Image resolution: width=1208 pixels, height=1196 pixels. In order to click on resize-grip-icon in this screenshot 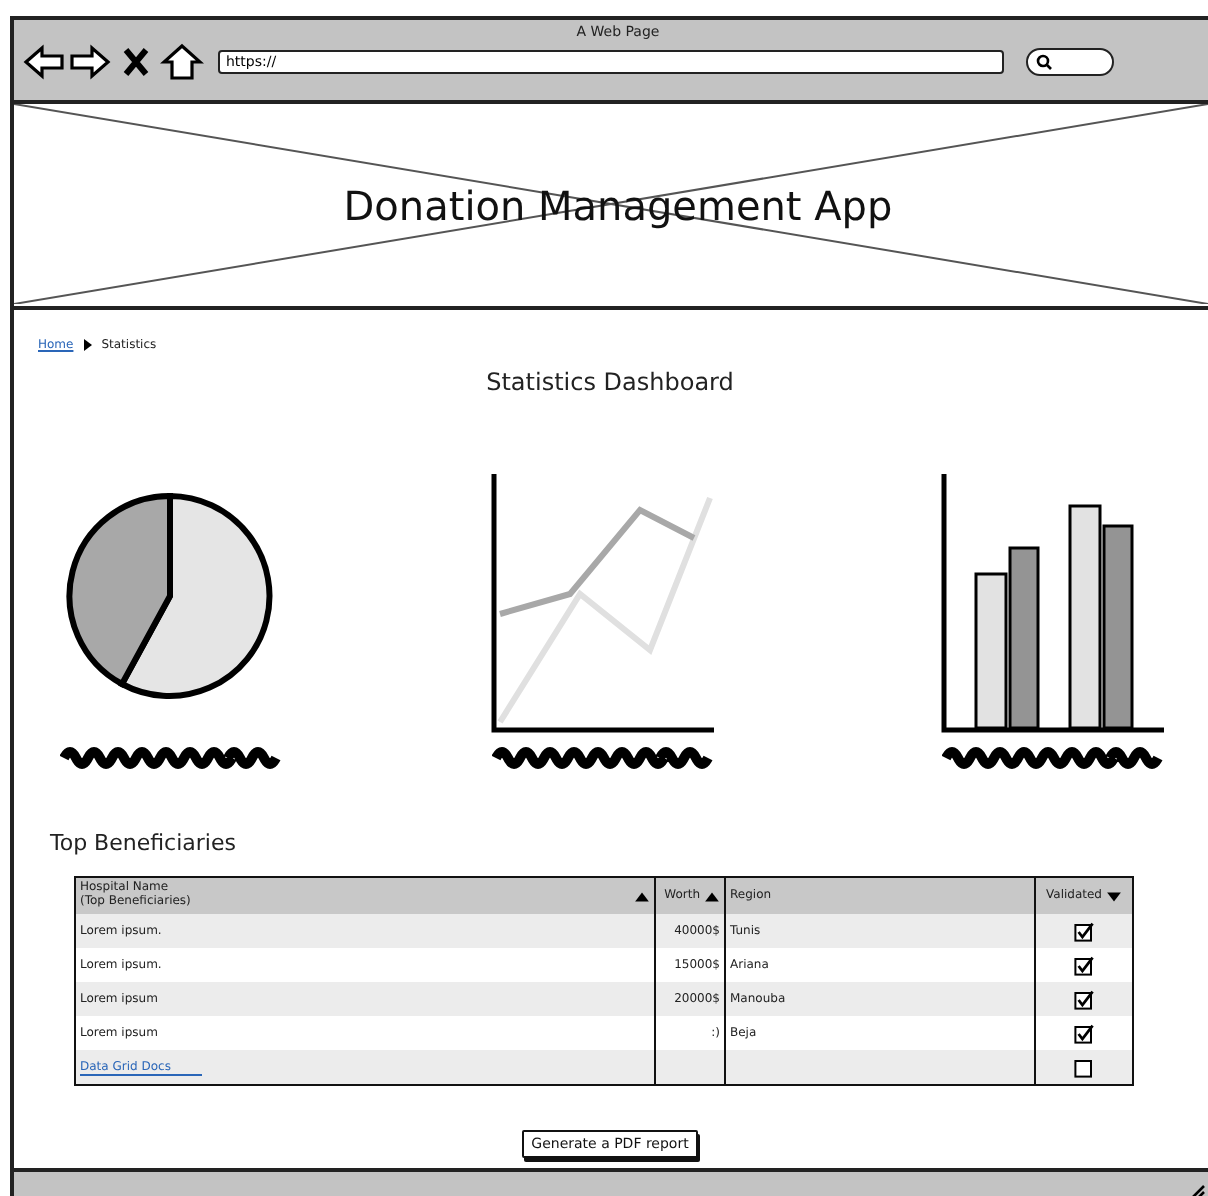, I will do `click(1198, 1190)`.